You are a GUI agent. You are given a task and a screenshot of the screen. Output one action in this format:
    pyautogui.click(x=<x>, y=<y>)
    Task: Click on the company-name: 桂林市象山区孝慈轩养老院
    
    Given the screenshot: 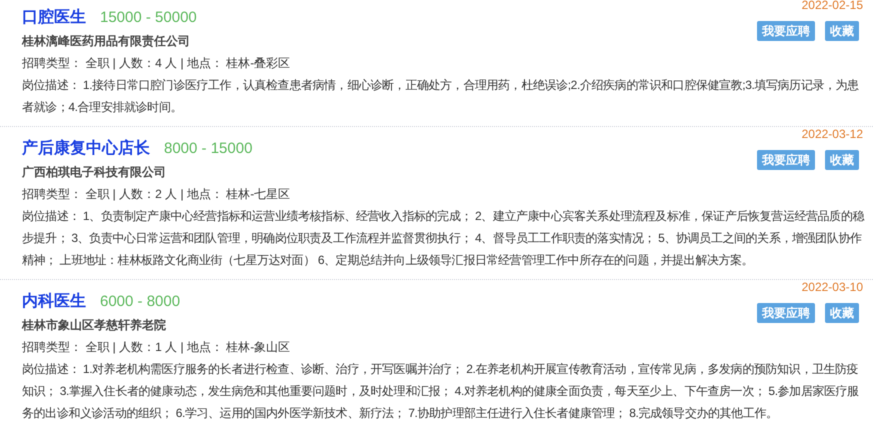 What is the action you would take?
    pyautogui.click(x=94, y=325)
    